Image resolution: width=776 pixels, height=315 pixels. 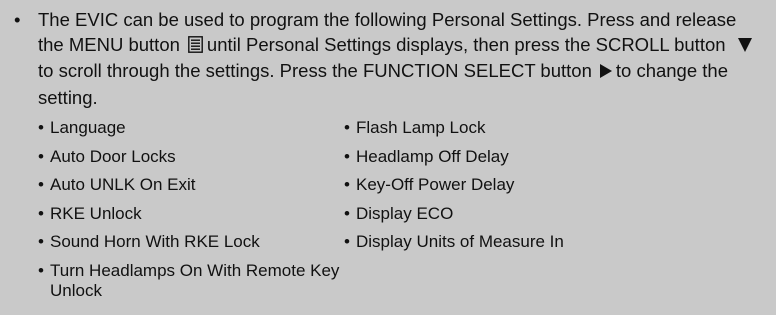 What do you see at coordinates (88, 127) in the screenshot?
I see `setting-label: Language` at bounding box center [88, 127].